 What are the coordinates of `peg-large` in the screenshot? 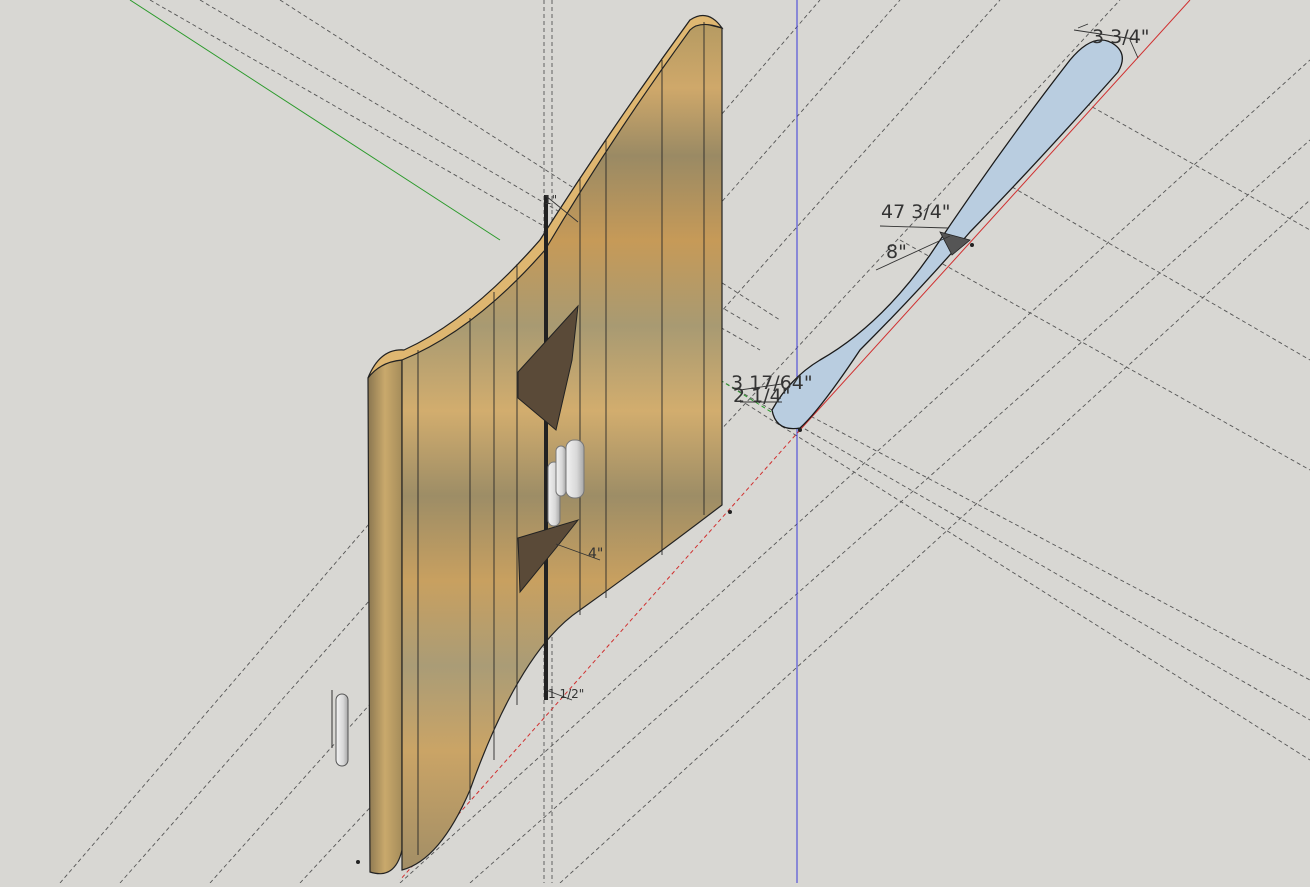 It's located at (575, 469).